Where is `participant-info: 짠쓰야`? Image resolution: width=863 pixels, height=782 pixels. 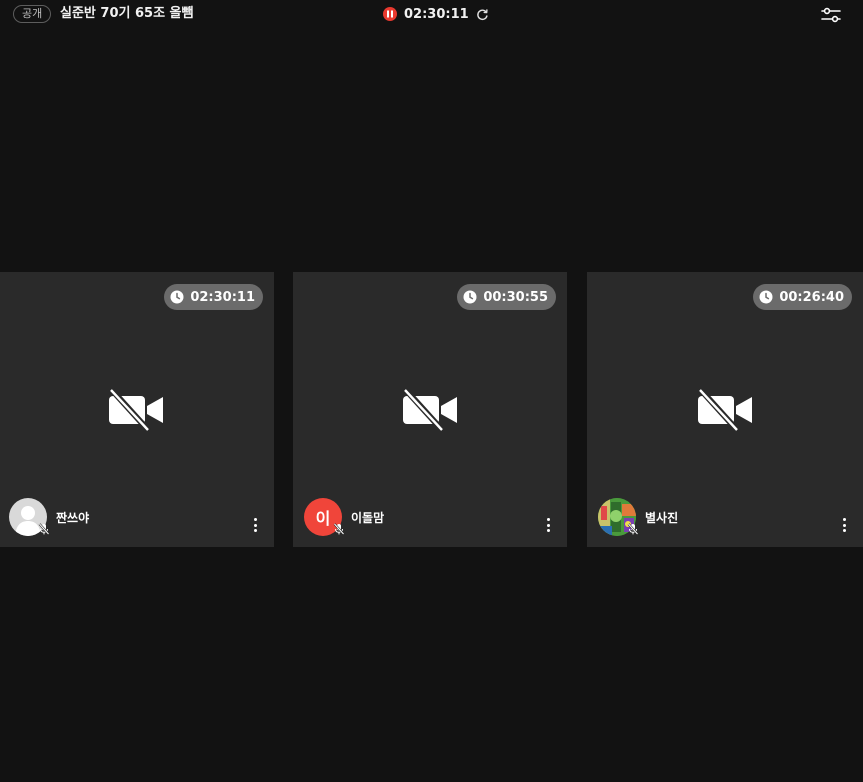
participant-info: 짠쓰야 is located at coordinates (49, 517).